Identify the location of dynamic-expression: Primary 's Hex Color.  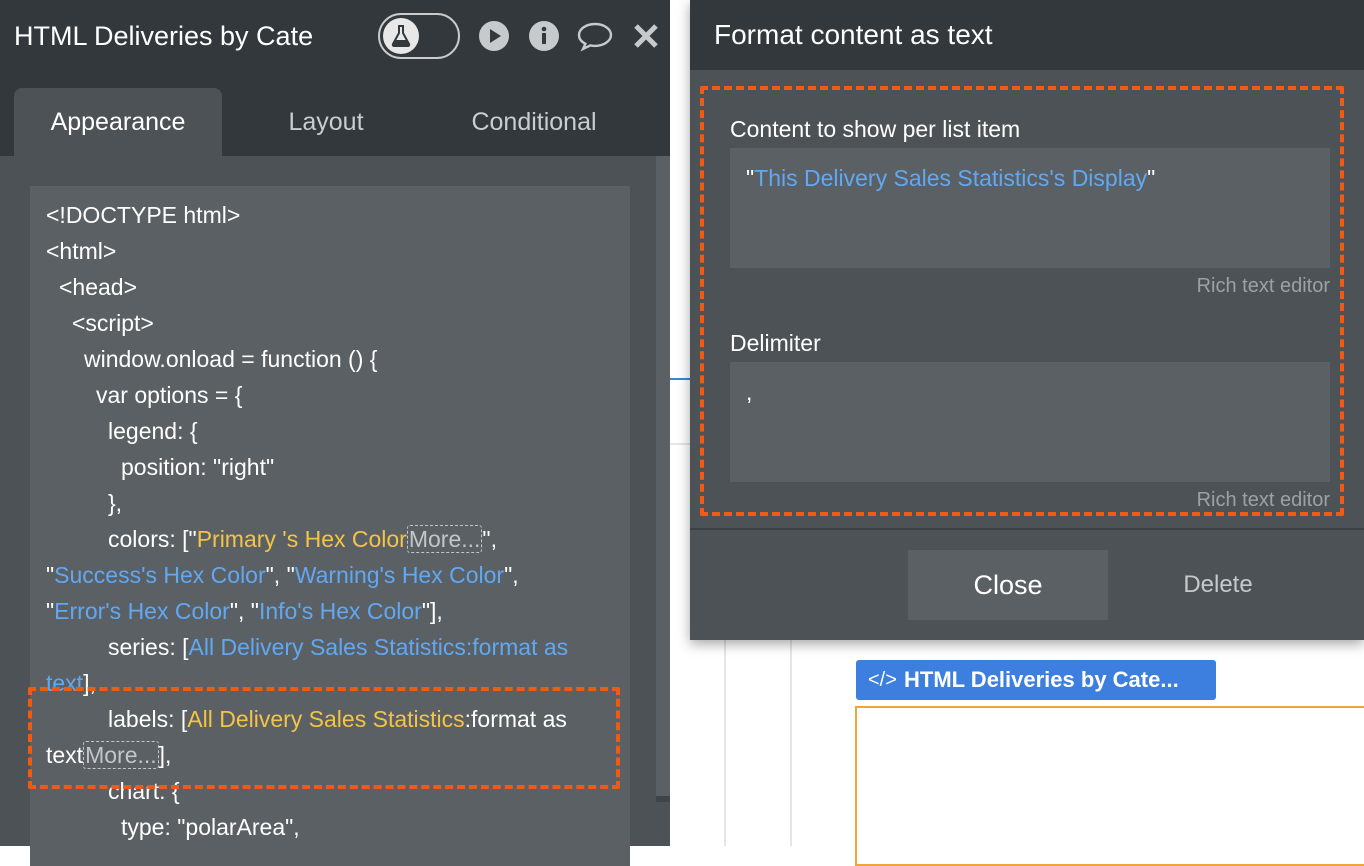
(302, 539).